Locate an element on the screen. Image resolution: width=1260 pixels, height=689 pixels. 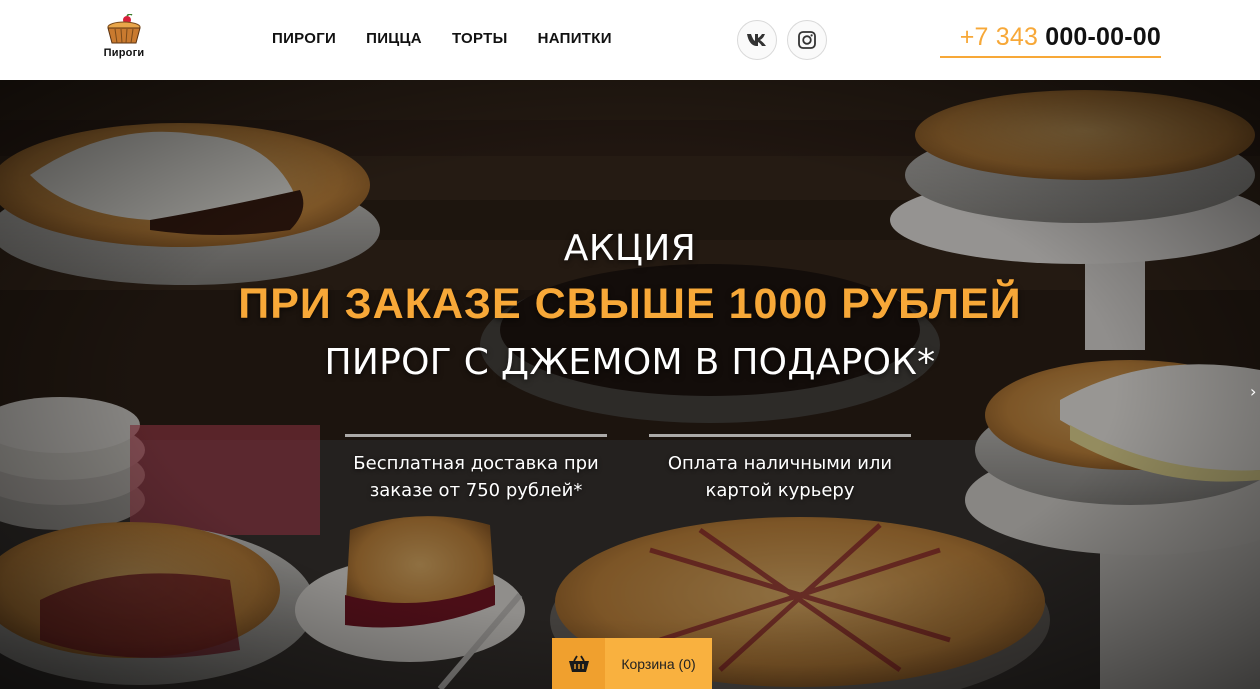
vk-icon is located at coordinates (756, 40).